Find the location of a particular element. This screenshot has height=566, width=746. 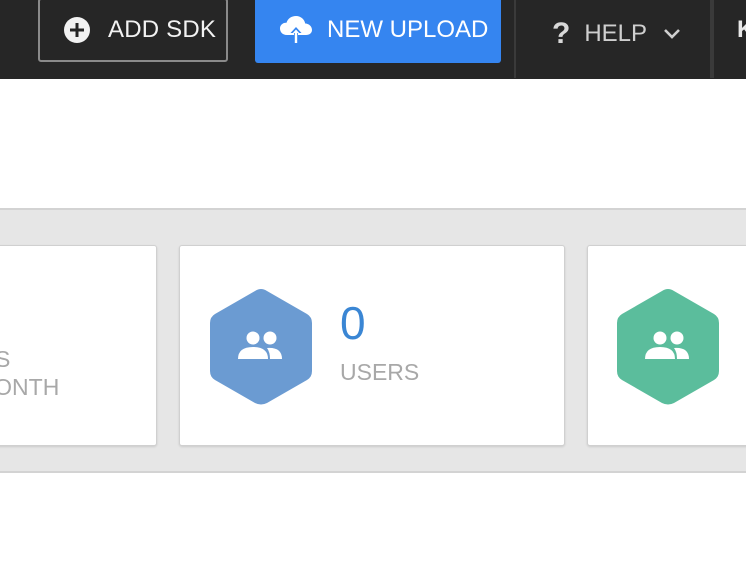

account-menu: K is located at coordinates (741, 30).